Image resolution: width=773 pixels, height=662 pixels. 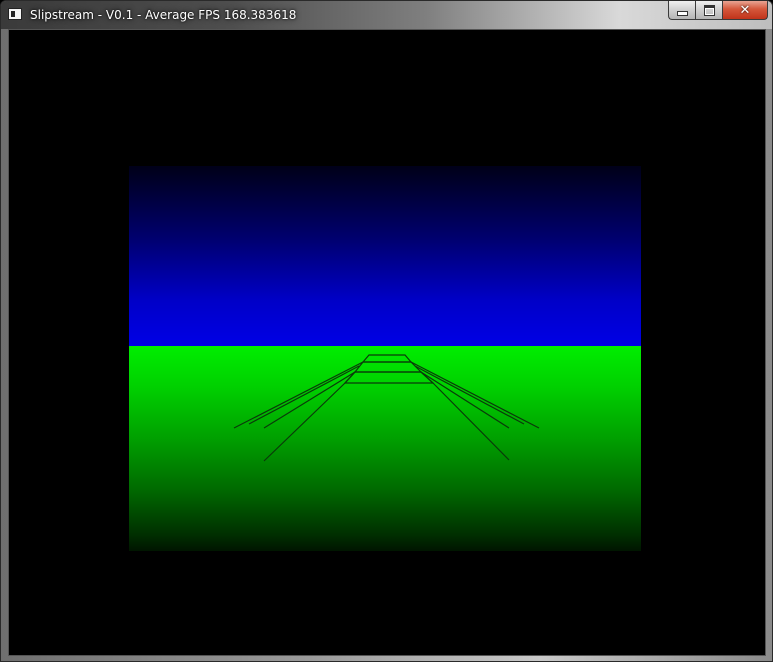 I want to click on track-left-rail-mid, so click(x=304, y=395).